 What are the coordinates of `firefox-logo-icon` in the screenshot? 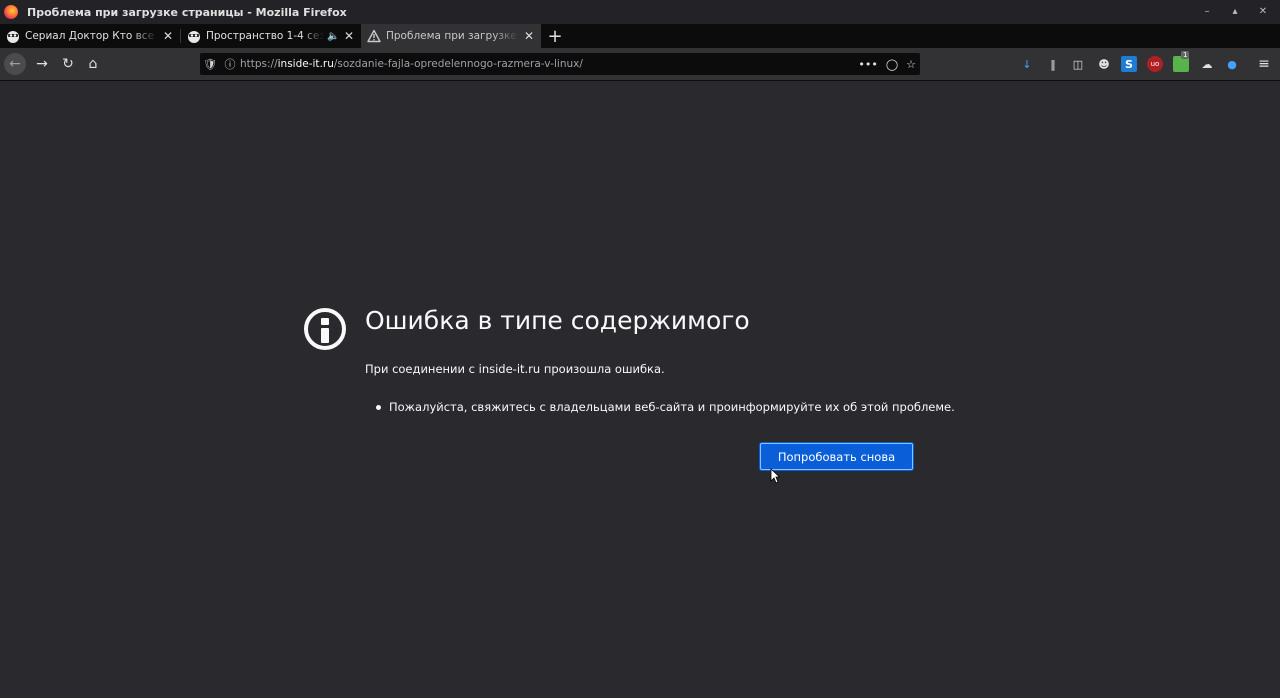 It's located at (11, 12).